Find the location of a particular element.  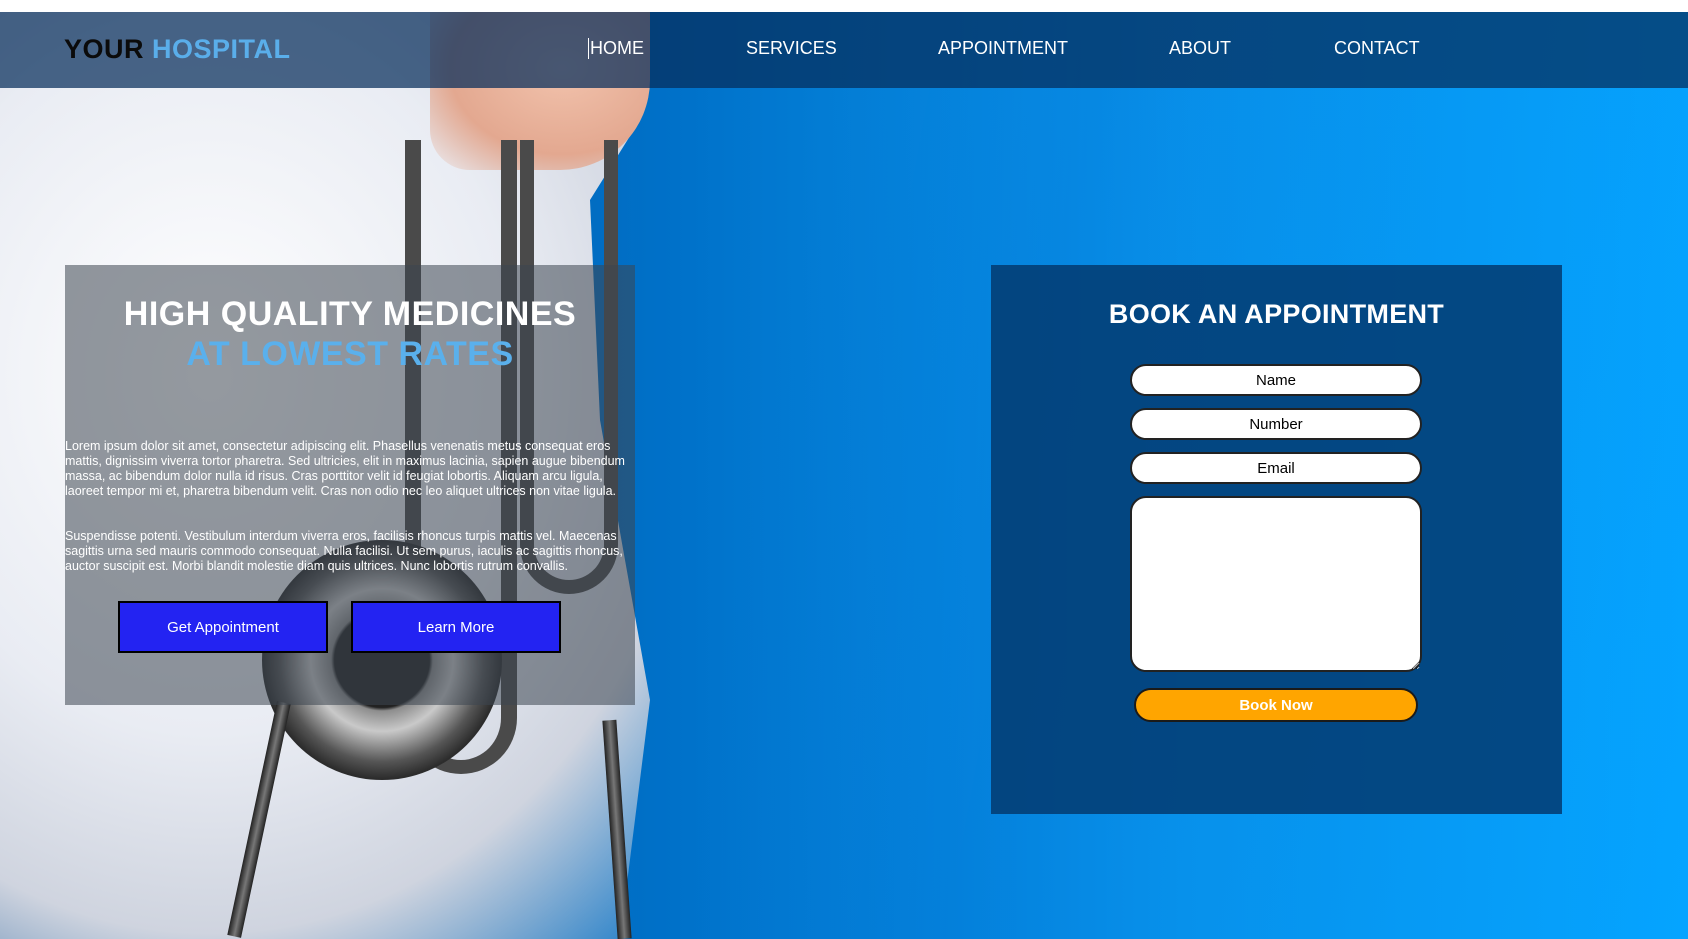

number-input is located at coordinates (1276, 424).